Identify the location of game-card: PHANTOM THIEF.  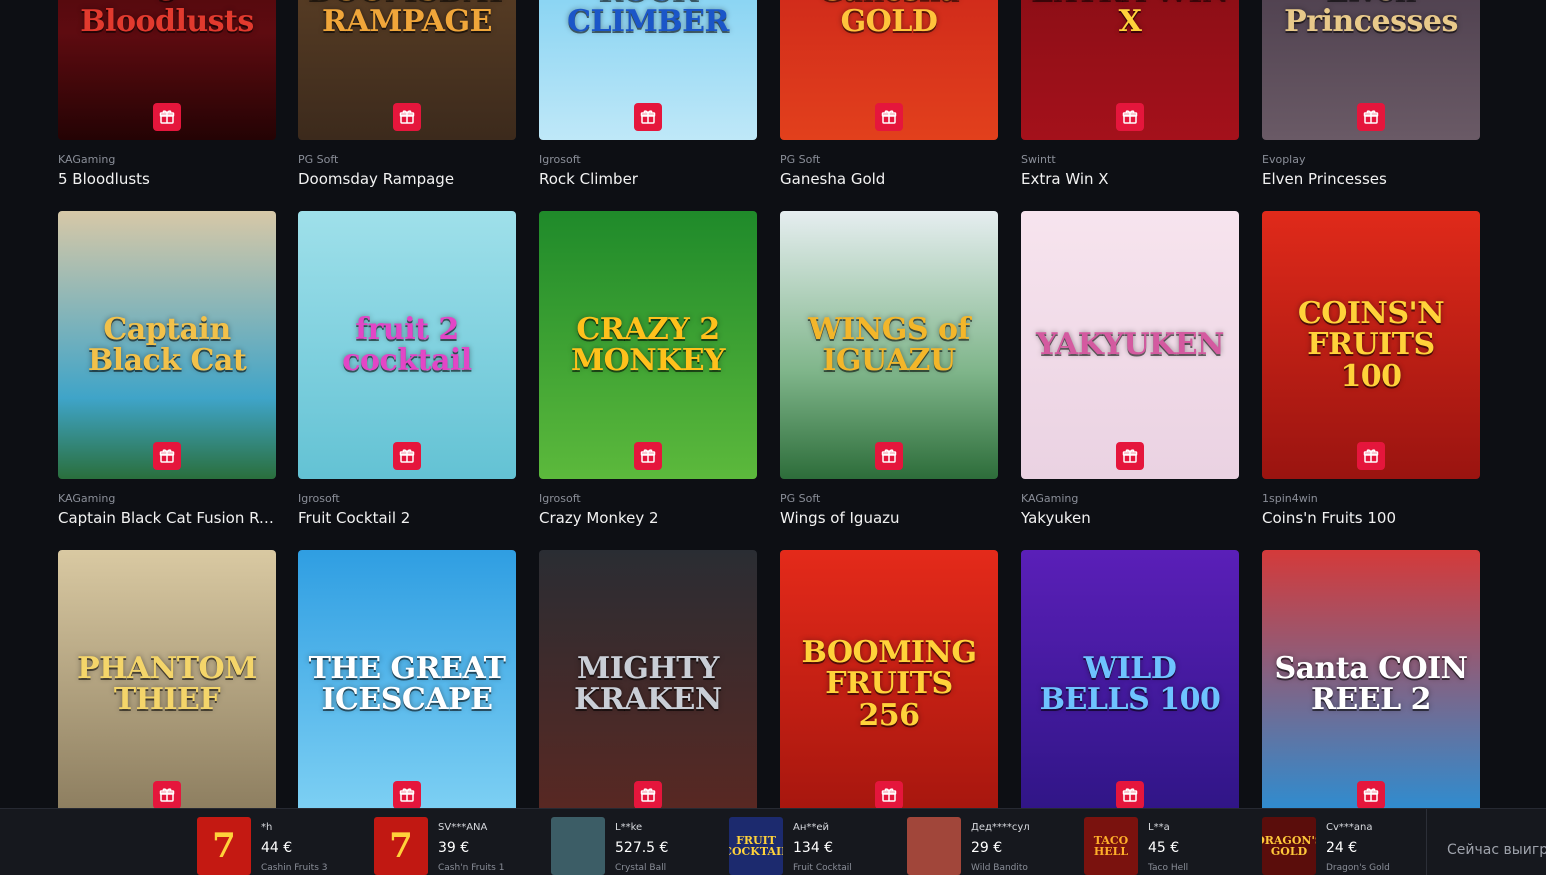
(167, 679).